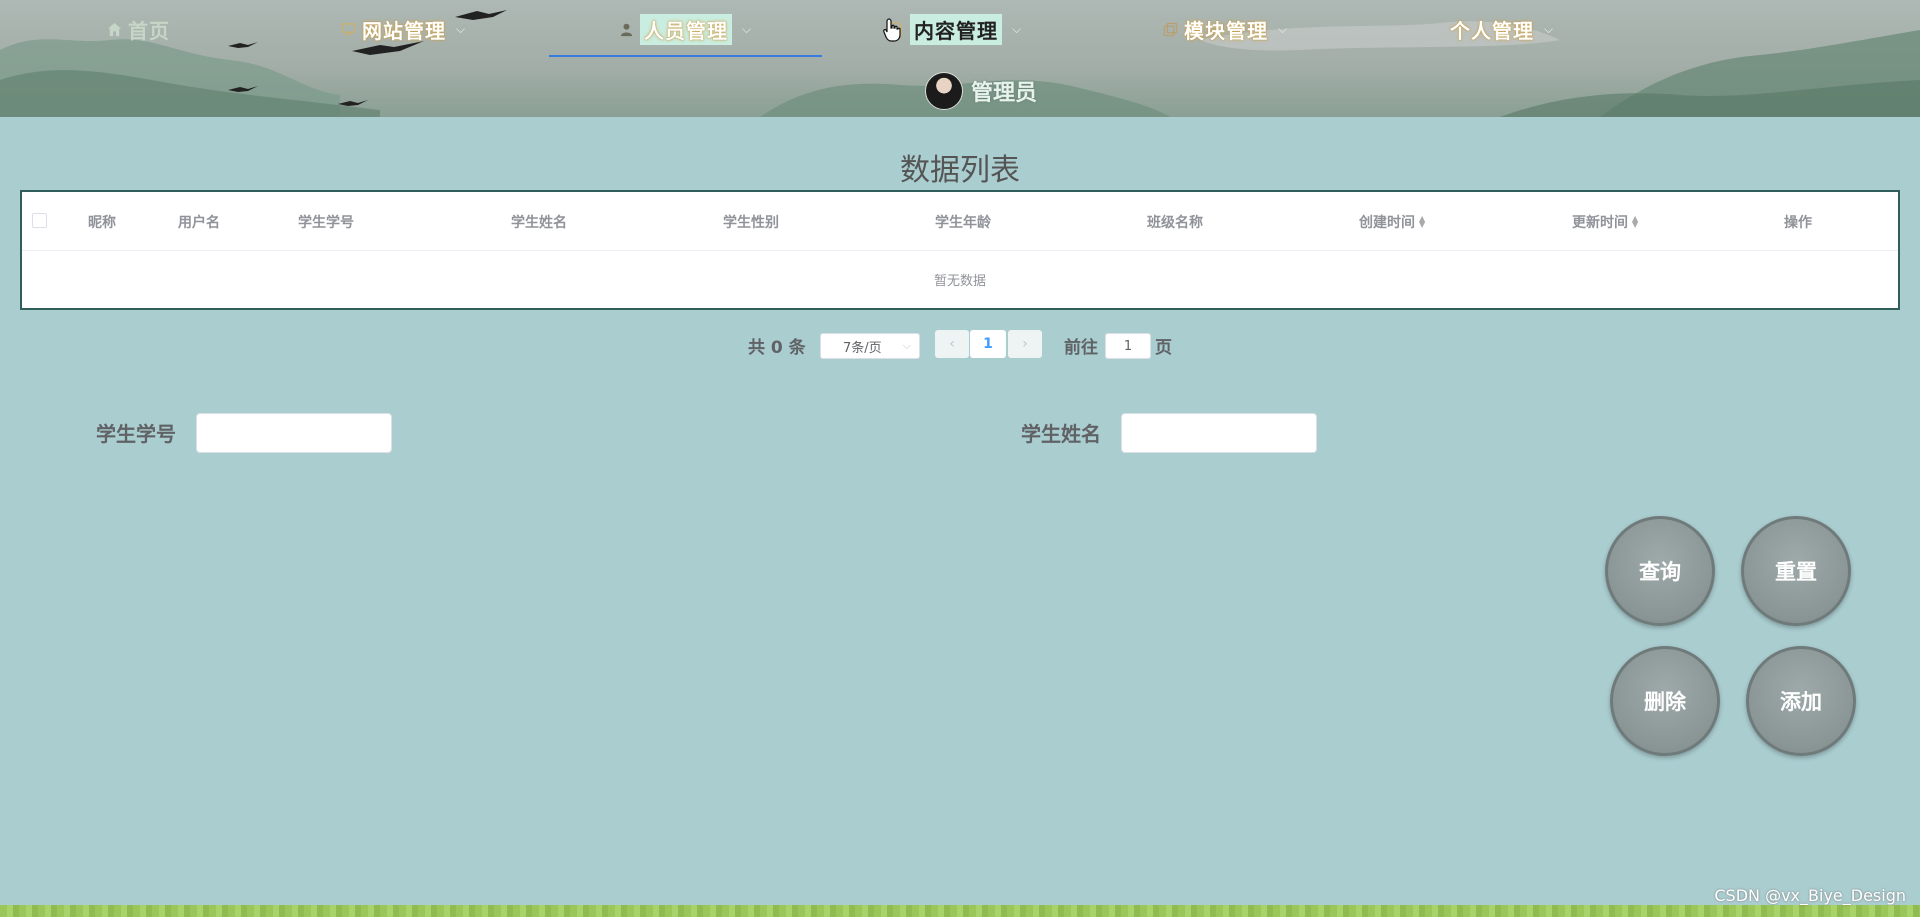 This screenshot has height=917, width=1920. I want to click on column-header-updated-time: 更新时间 ▲ ▼, so click(1605, 222).